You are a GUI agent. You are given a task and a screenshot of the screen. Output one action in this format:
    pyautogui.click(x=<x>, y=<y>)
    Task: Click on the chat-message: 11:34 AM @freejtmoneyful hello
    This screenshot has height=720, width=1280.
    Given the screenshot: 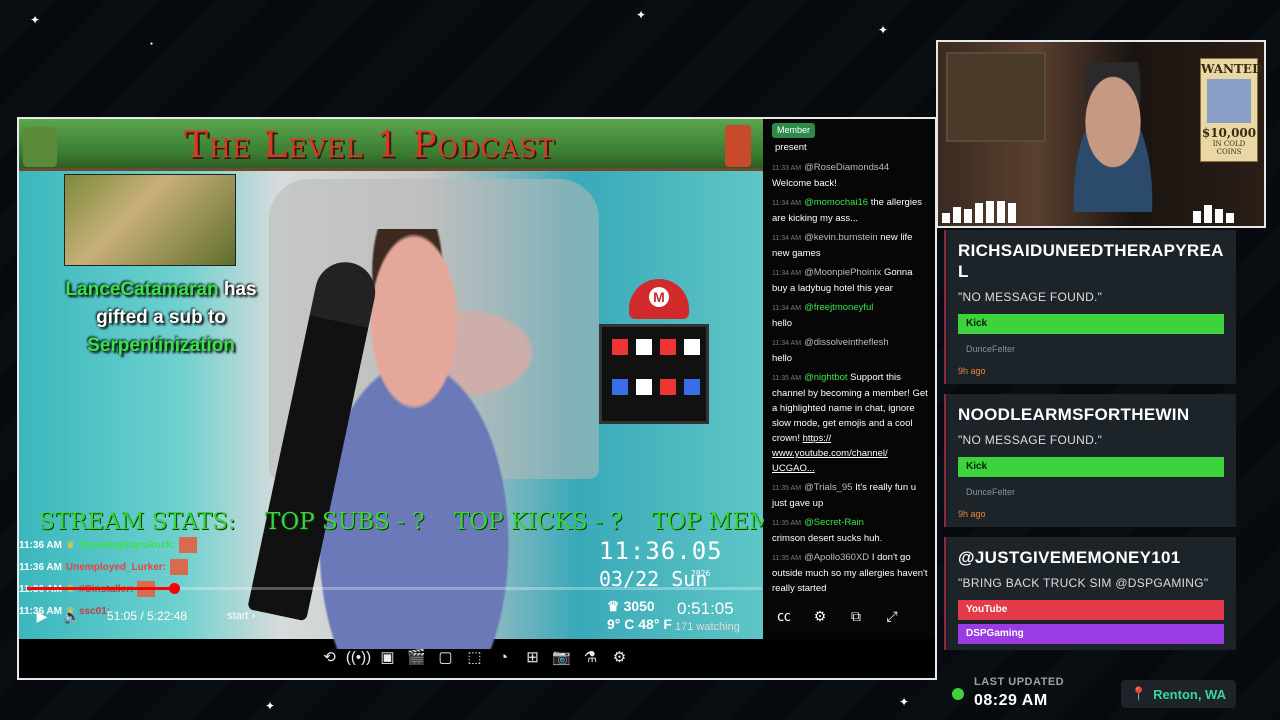 What is the action you would take?
    pyautogui.click(x=850, y=315)
    